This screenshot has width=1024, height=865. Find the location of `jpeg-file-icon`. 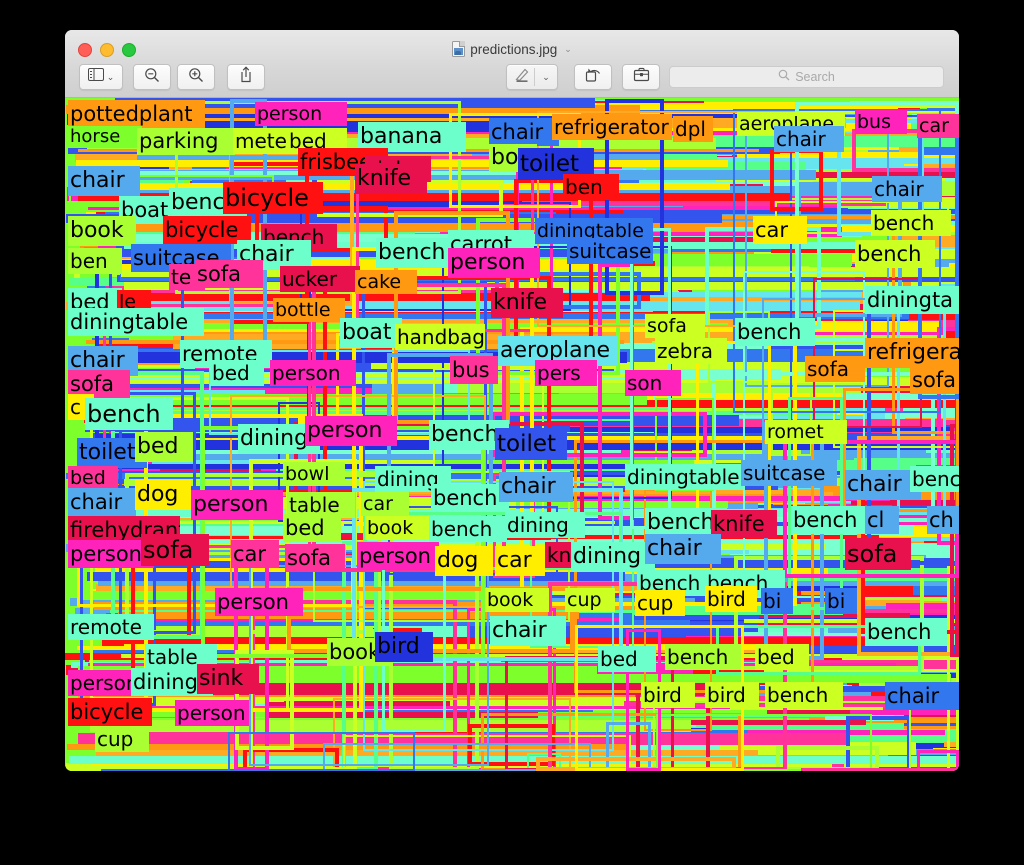

jpeg-file-icon is located at coordinates (459, 49).